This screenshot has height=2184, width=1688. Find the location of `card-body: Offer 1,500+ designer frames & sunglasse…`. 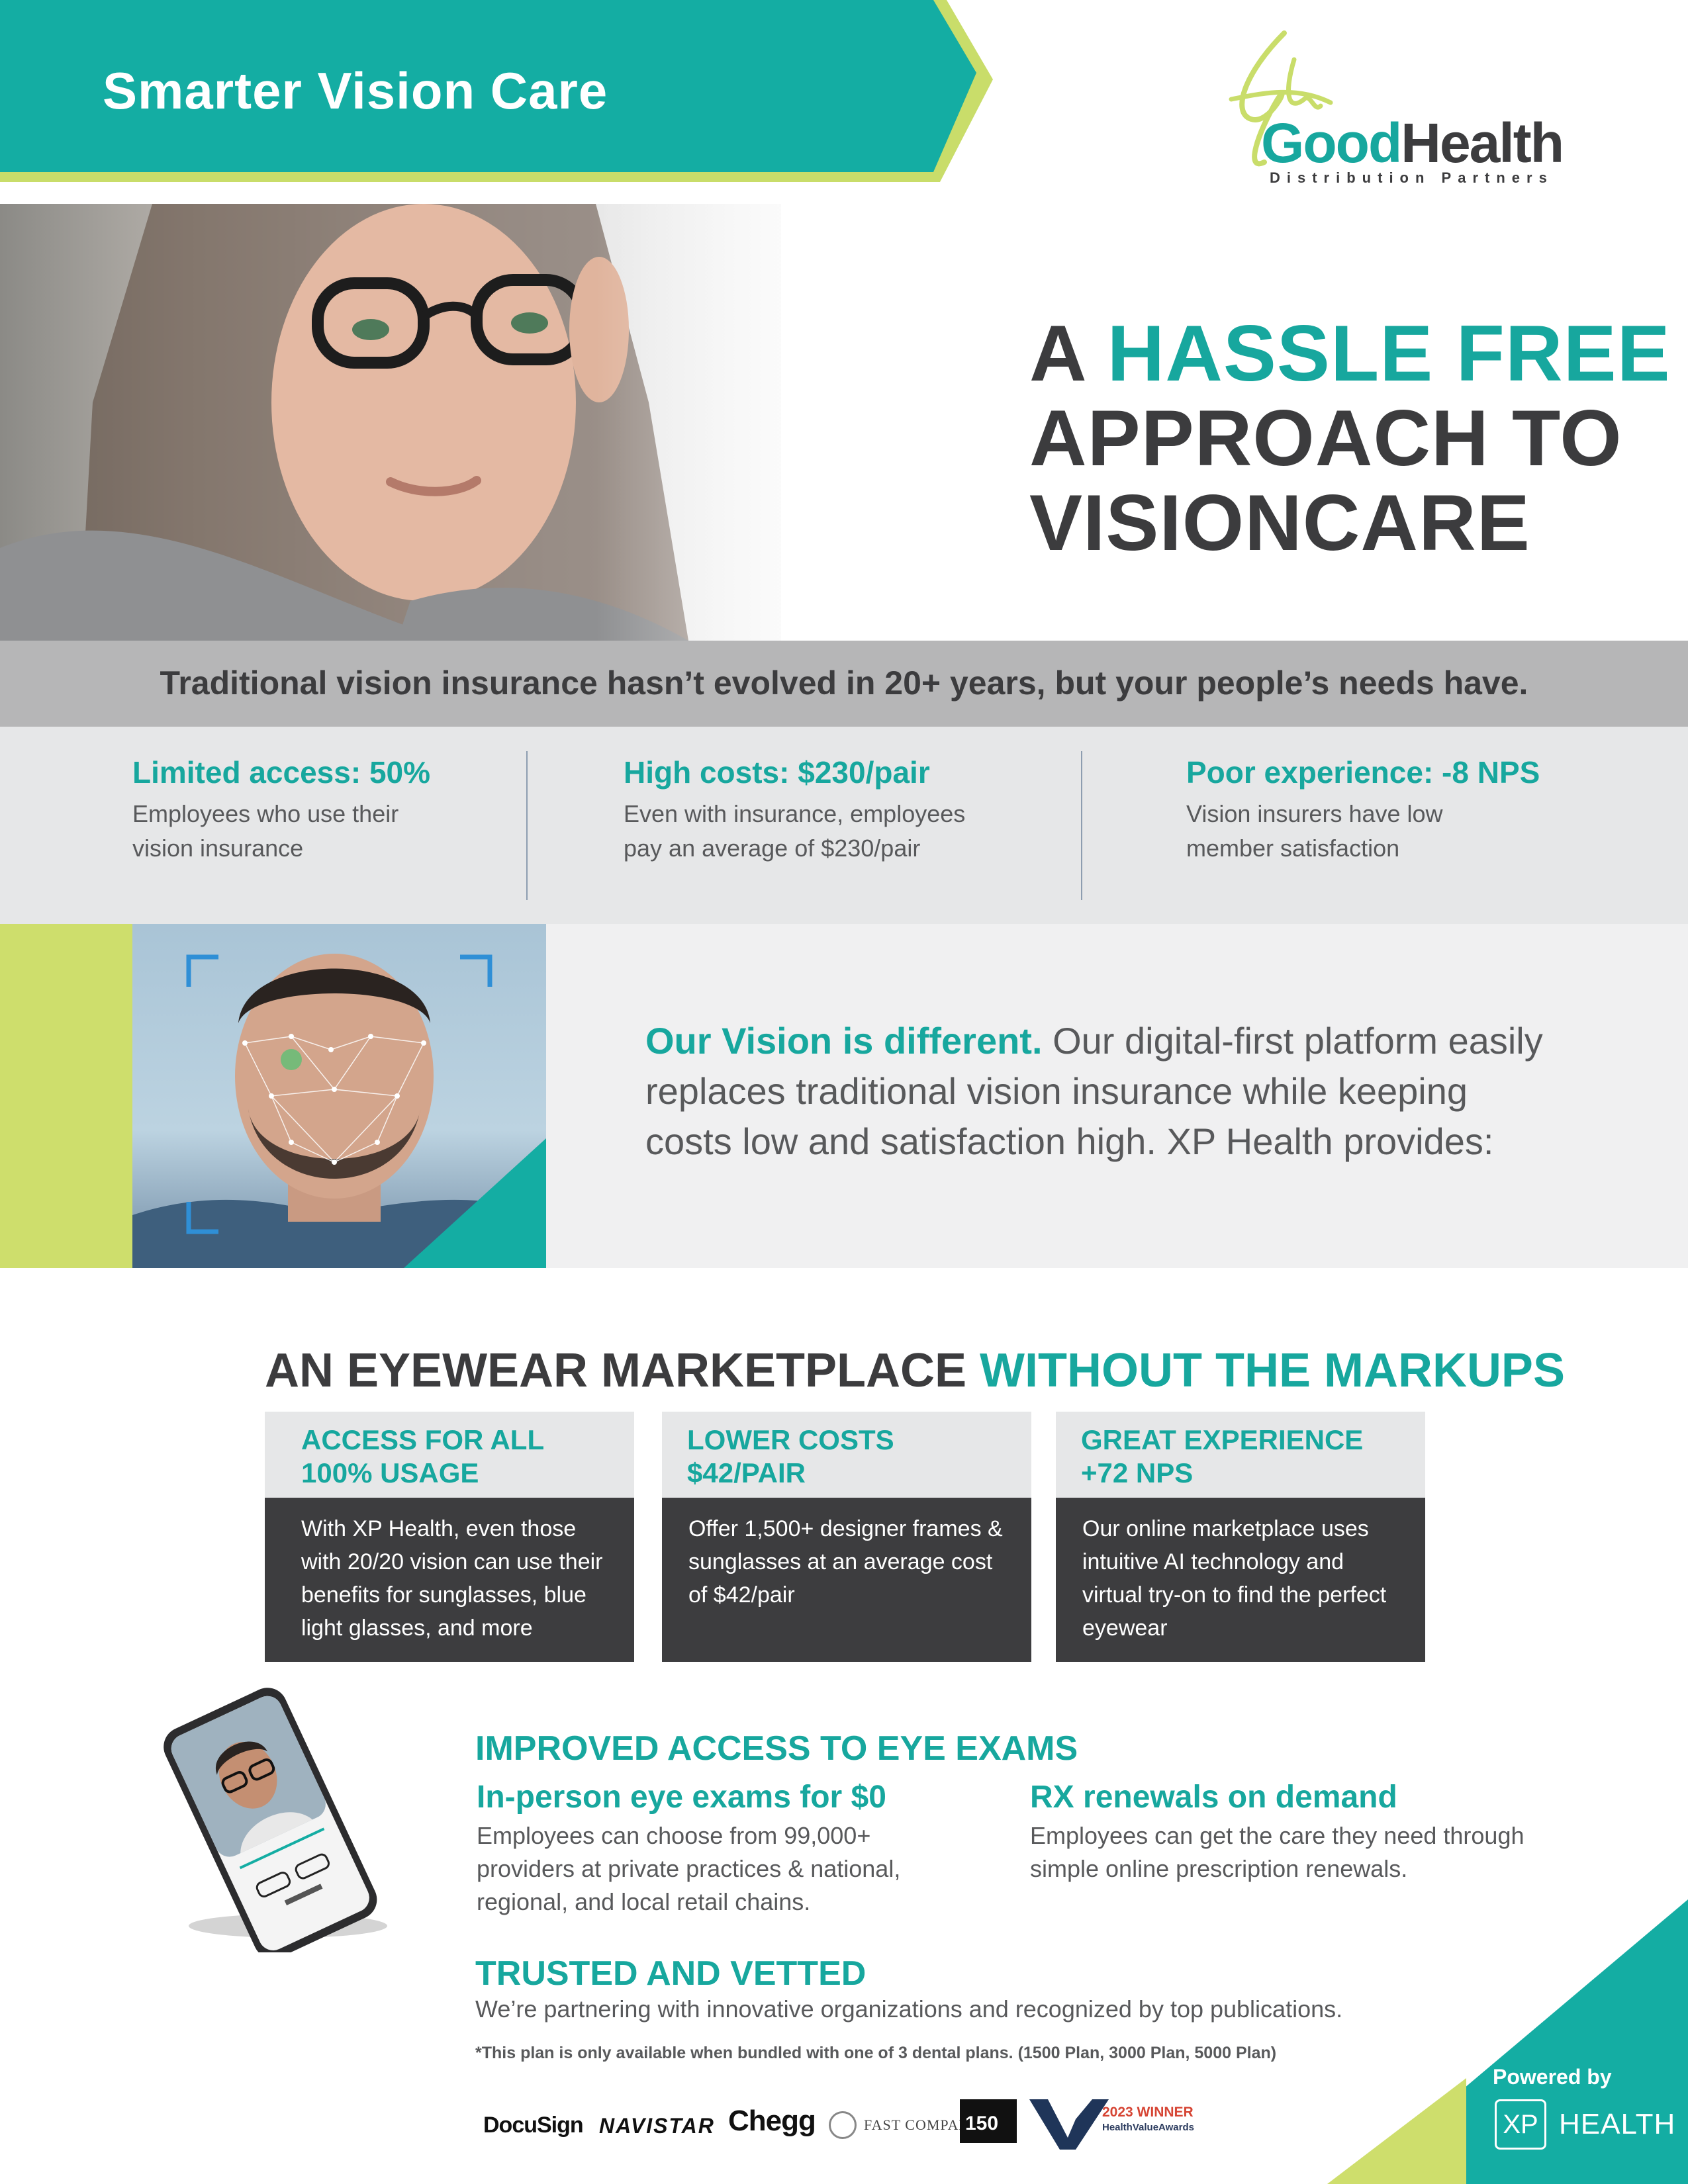

card-body: Offer 1,500+ designer frames & sunglasse… is located at coordinates (846, 1580).